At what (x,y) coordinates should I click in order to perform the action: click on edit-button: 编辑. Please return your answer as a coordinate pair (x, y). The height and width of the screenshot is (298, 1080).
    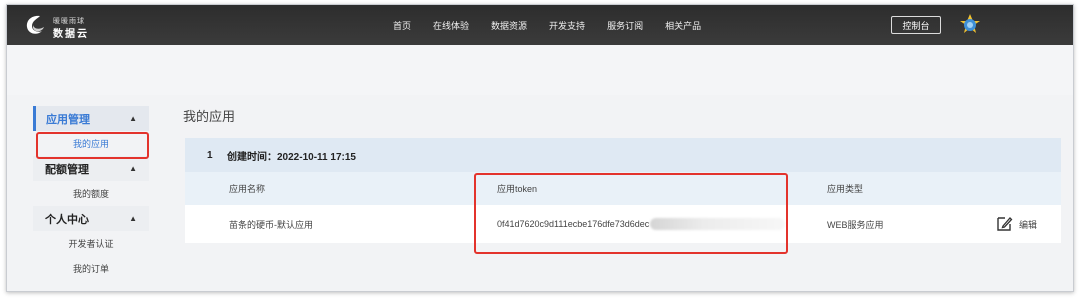
    Looking at the image, I should click on (1016, 224).